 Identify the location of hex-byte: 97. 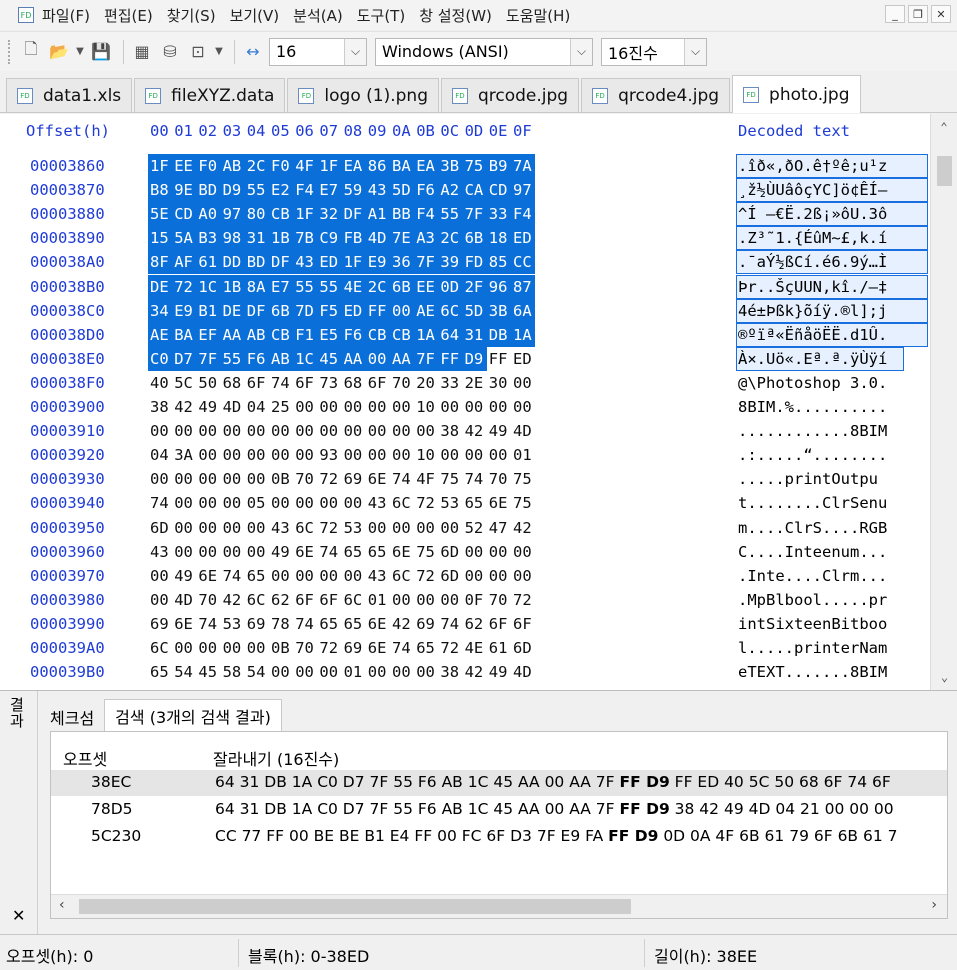
(236, 214).